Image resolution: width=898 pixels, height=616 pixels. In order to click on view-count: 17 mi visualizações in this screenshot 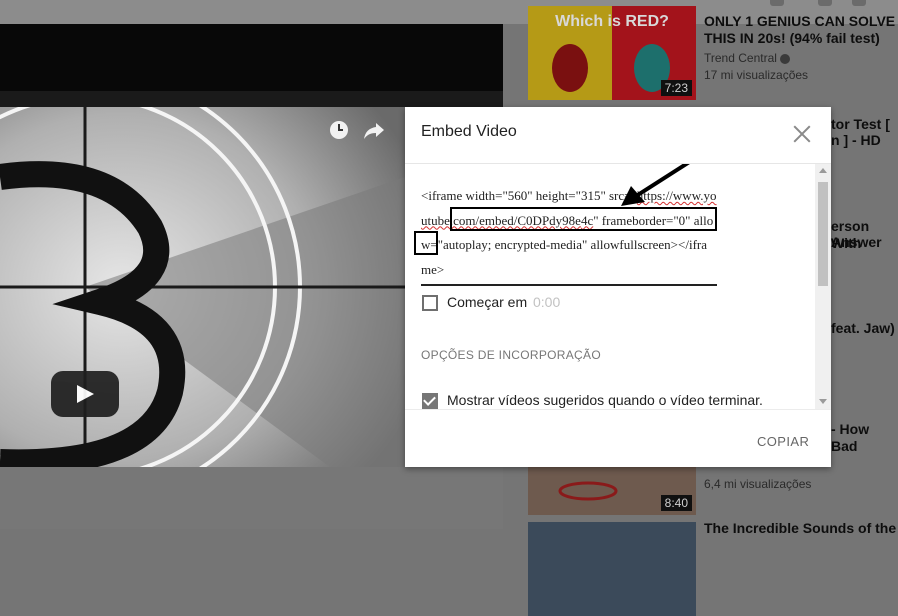, I will do `click(756, 75)`.